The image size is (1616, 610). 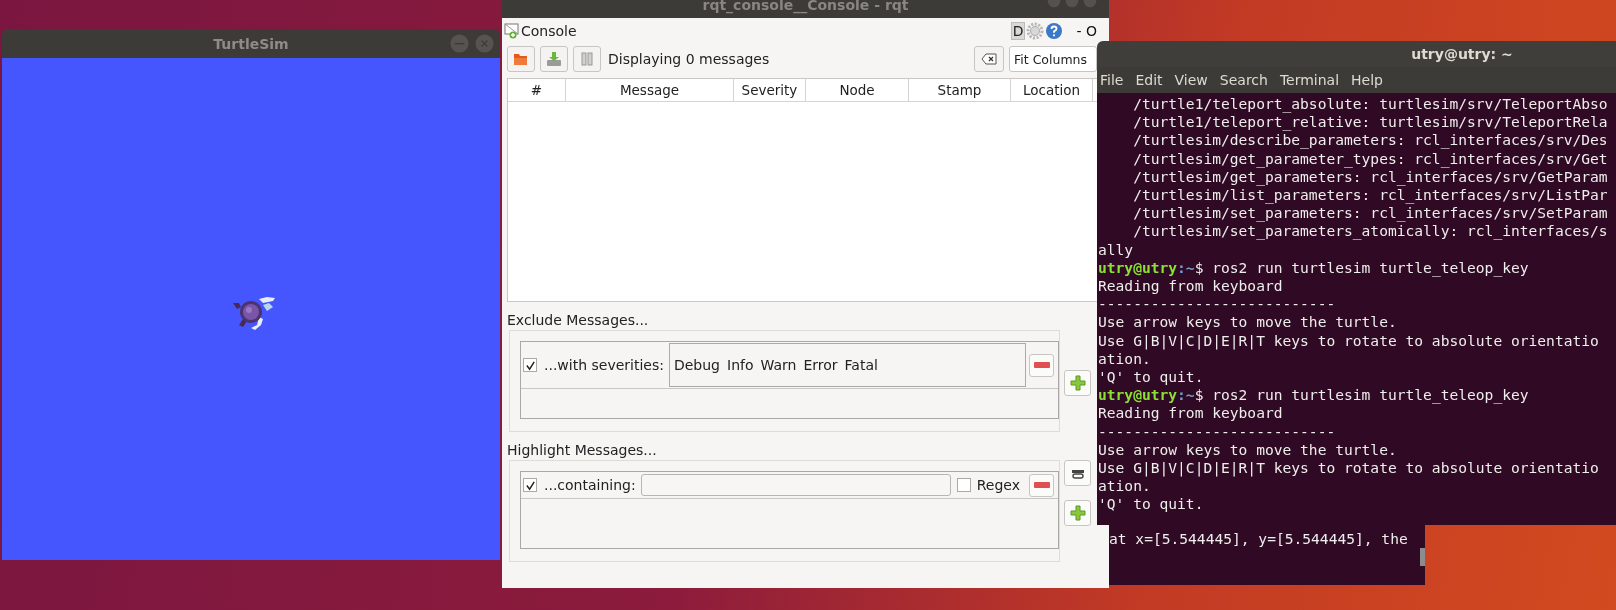 I want to click on column-header: Location, so click(x=1052, y=90).